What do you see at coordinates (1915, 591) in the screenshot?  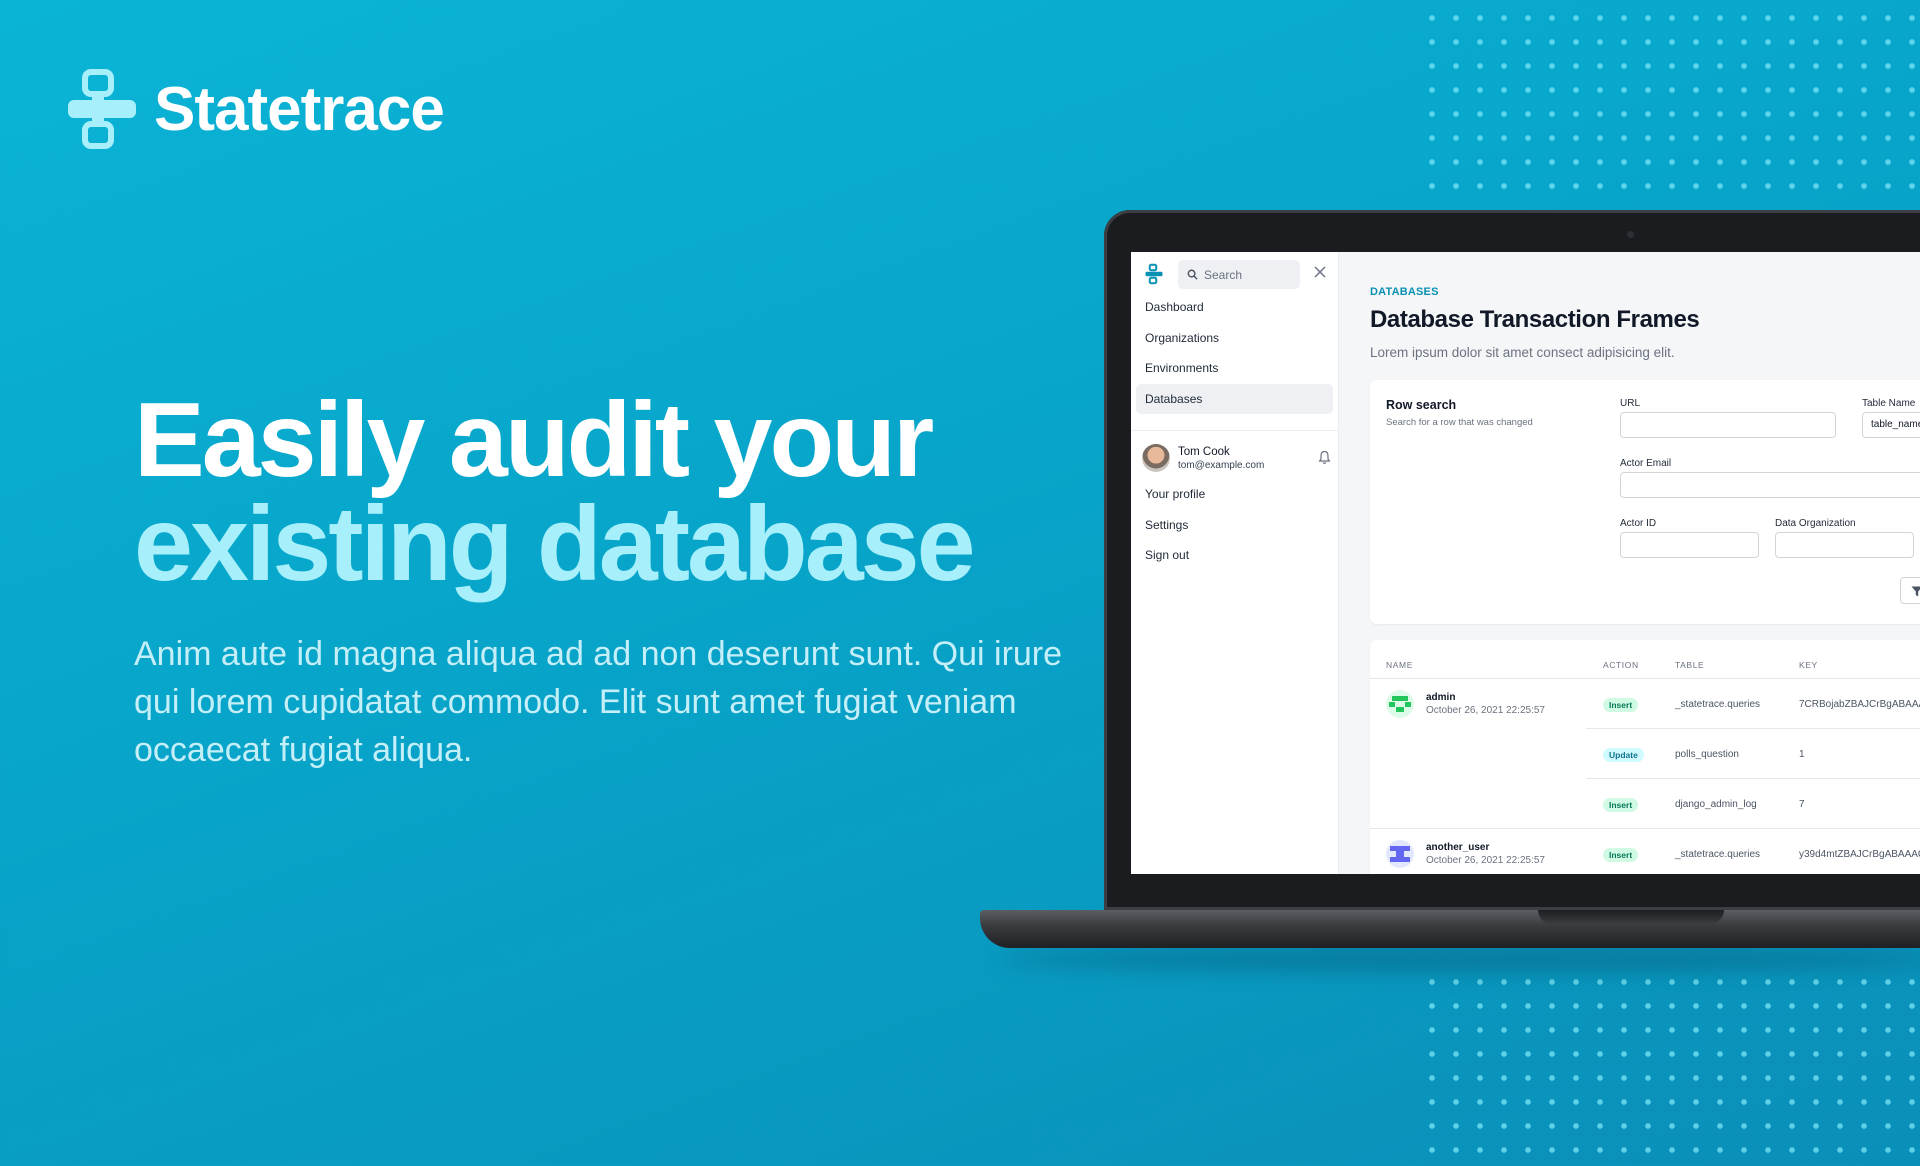 I see `filter-icon` at bounding box center [1915, 591].